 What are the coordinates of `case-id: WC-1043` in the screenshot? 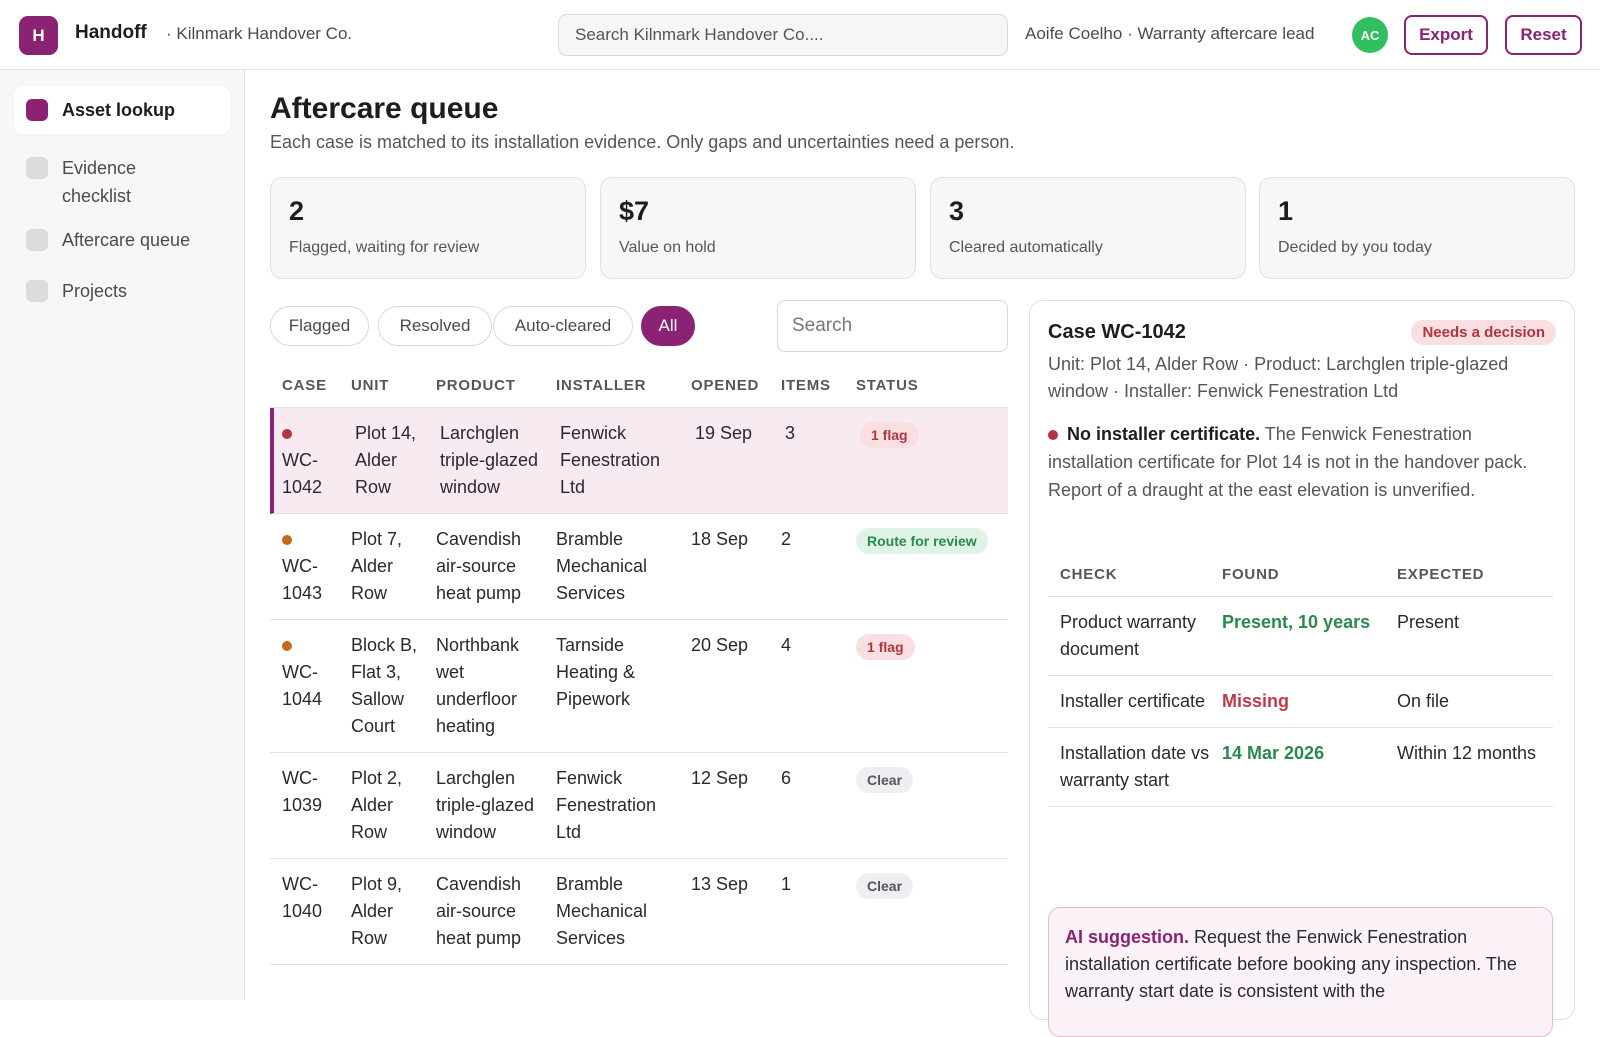 It's located at (302, 579).